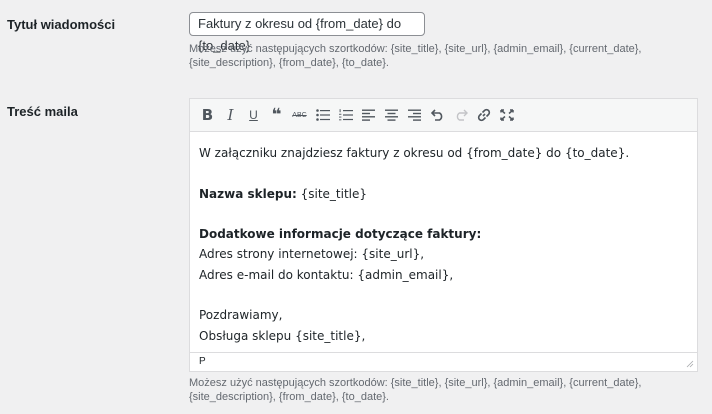 The image size is (712, 414). I want to click on link-icon, so click(483, 115).